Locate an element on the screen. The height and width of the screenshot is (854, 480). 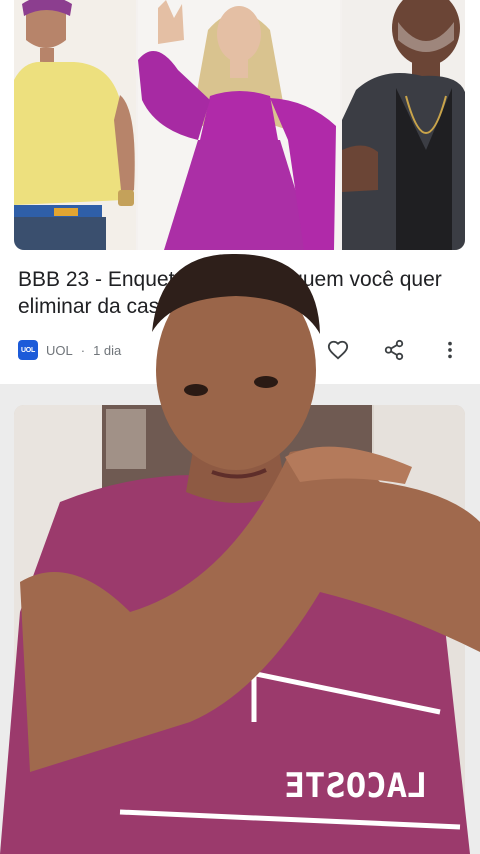
shirt-logo-text: LACOSTE is located at coordinates (355, 786).